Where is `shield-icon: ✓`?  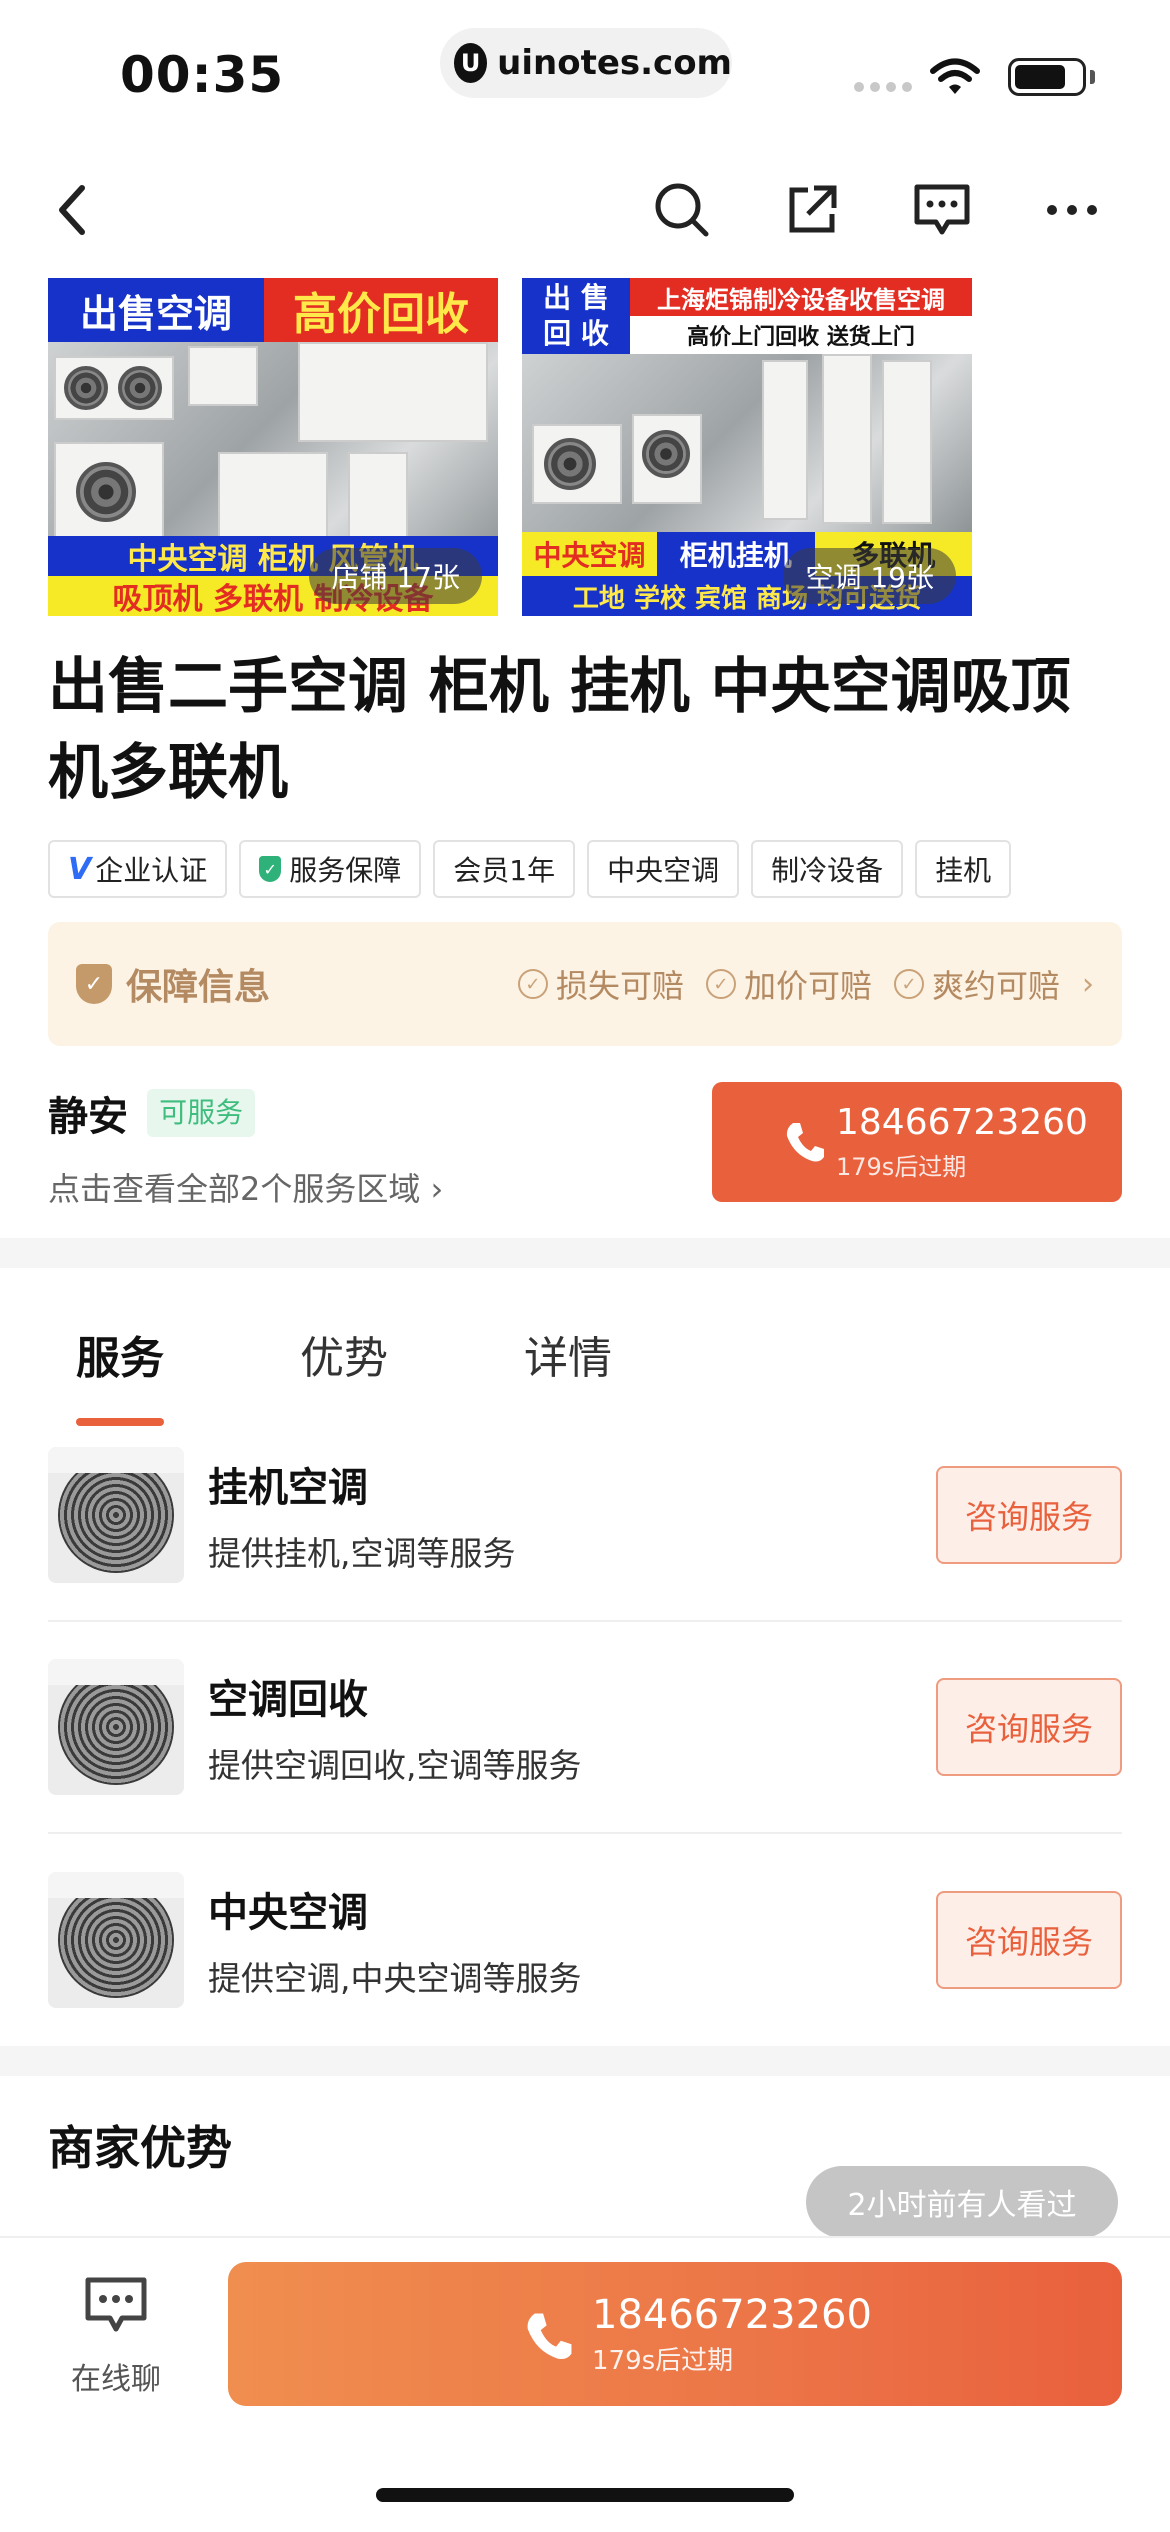 shield-icon: ✓ is located at coordinates (94, 984).